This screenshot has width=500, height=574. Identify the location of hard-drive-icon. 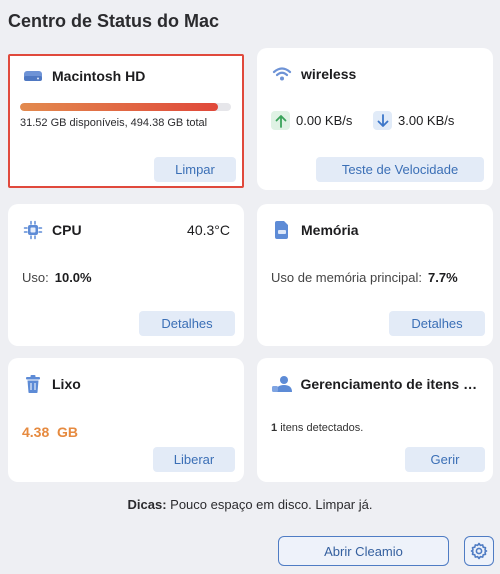
(33, 76).